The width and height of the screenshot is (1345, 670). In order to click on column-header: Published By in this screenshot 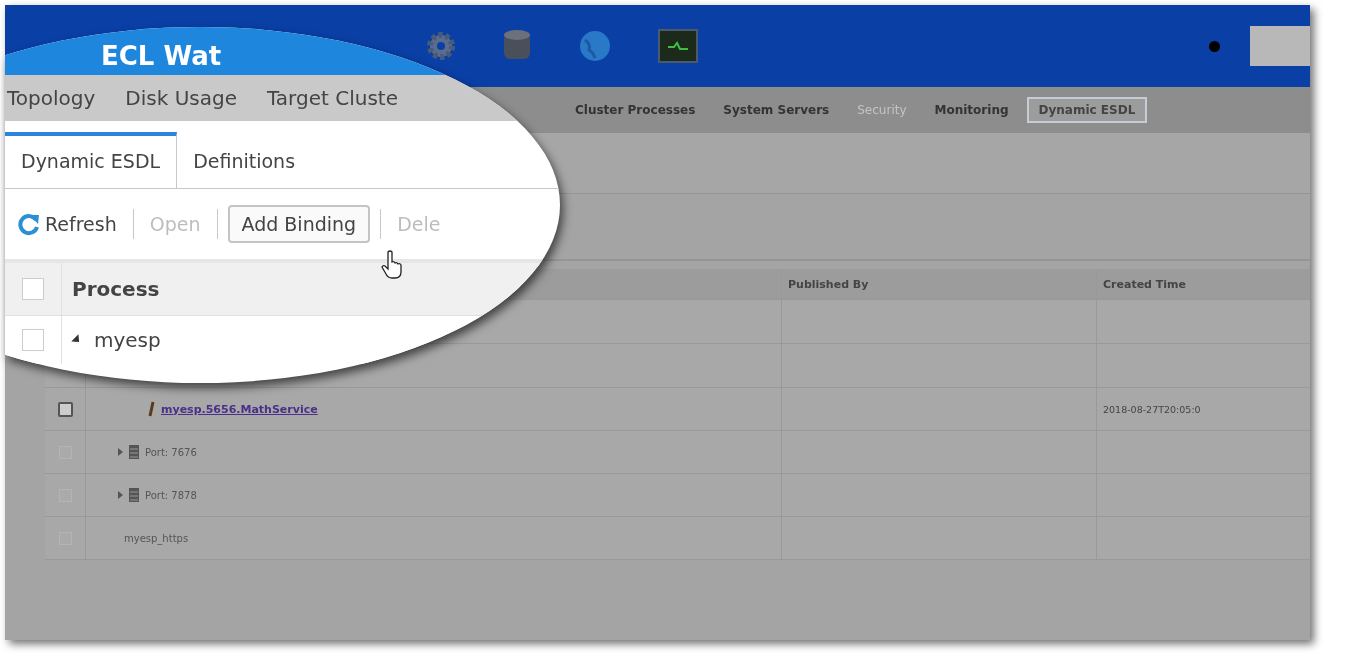, I will do `click(939, 284)`.